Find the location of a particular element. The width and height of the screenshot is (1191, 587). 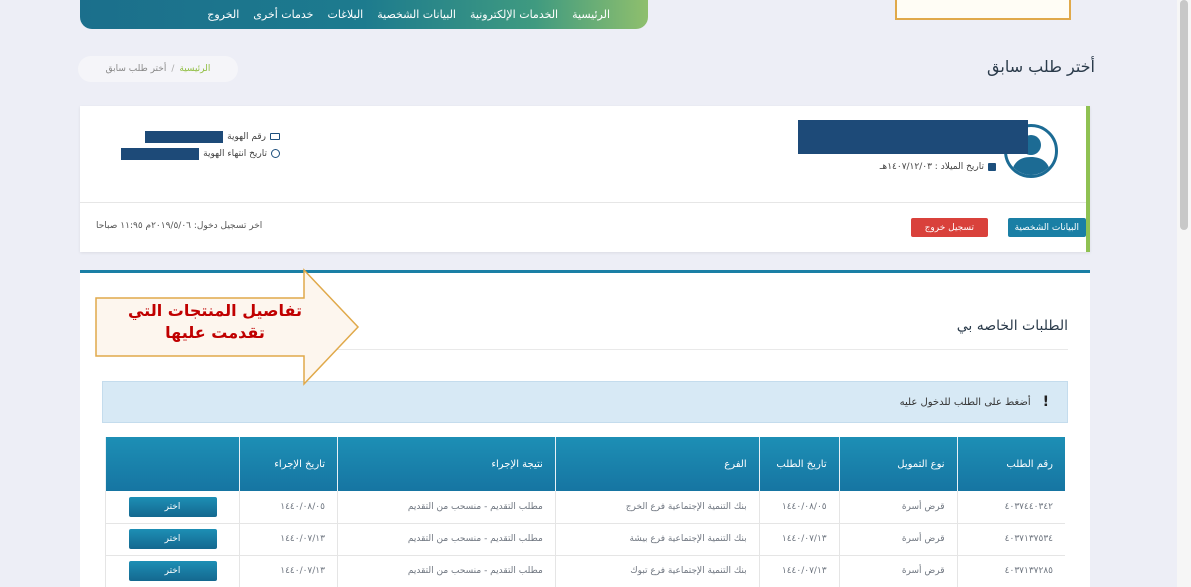

annotation-box-top is located at coordinates (983, 10).